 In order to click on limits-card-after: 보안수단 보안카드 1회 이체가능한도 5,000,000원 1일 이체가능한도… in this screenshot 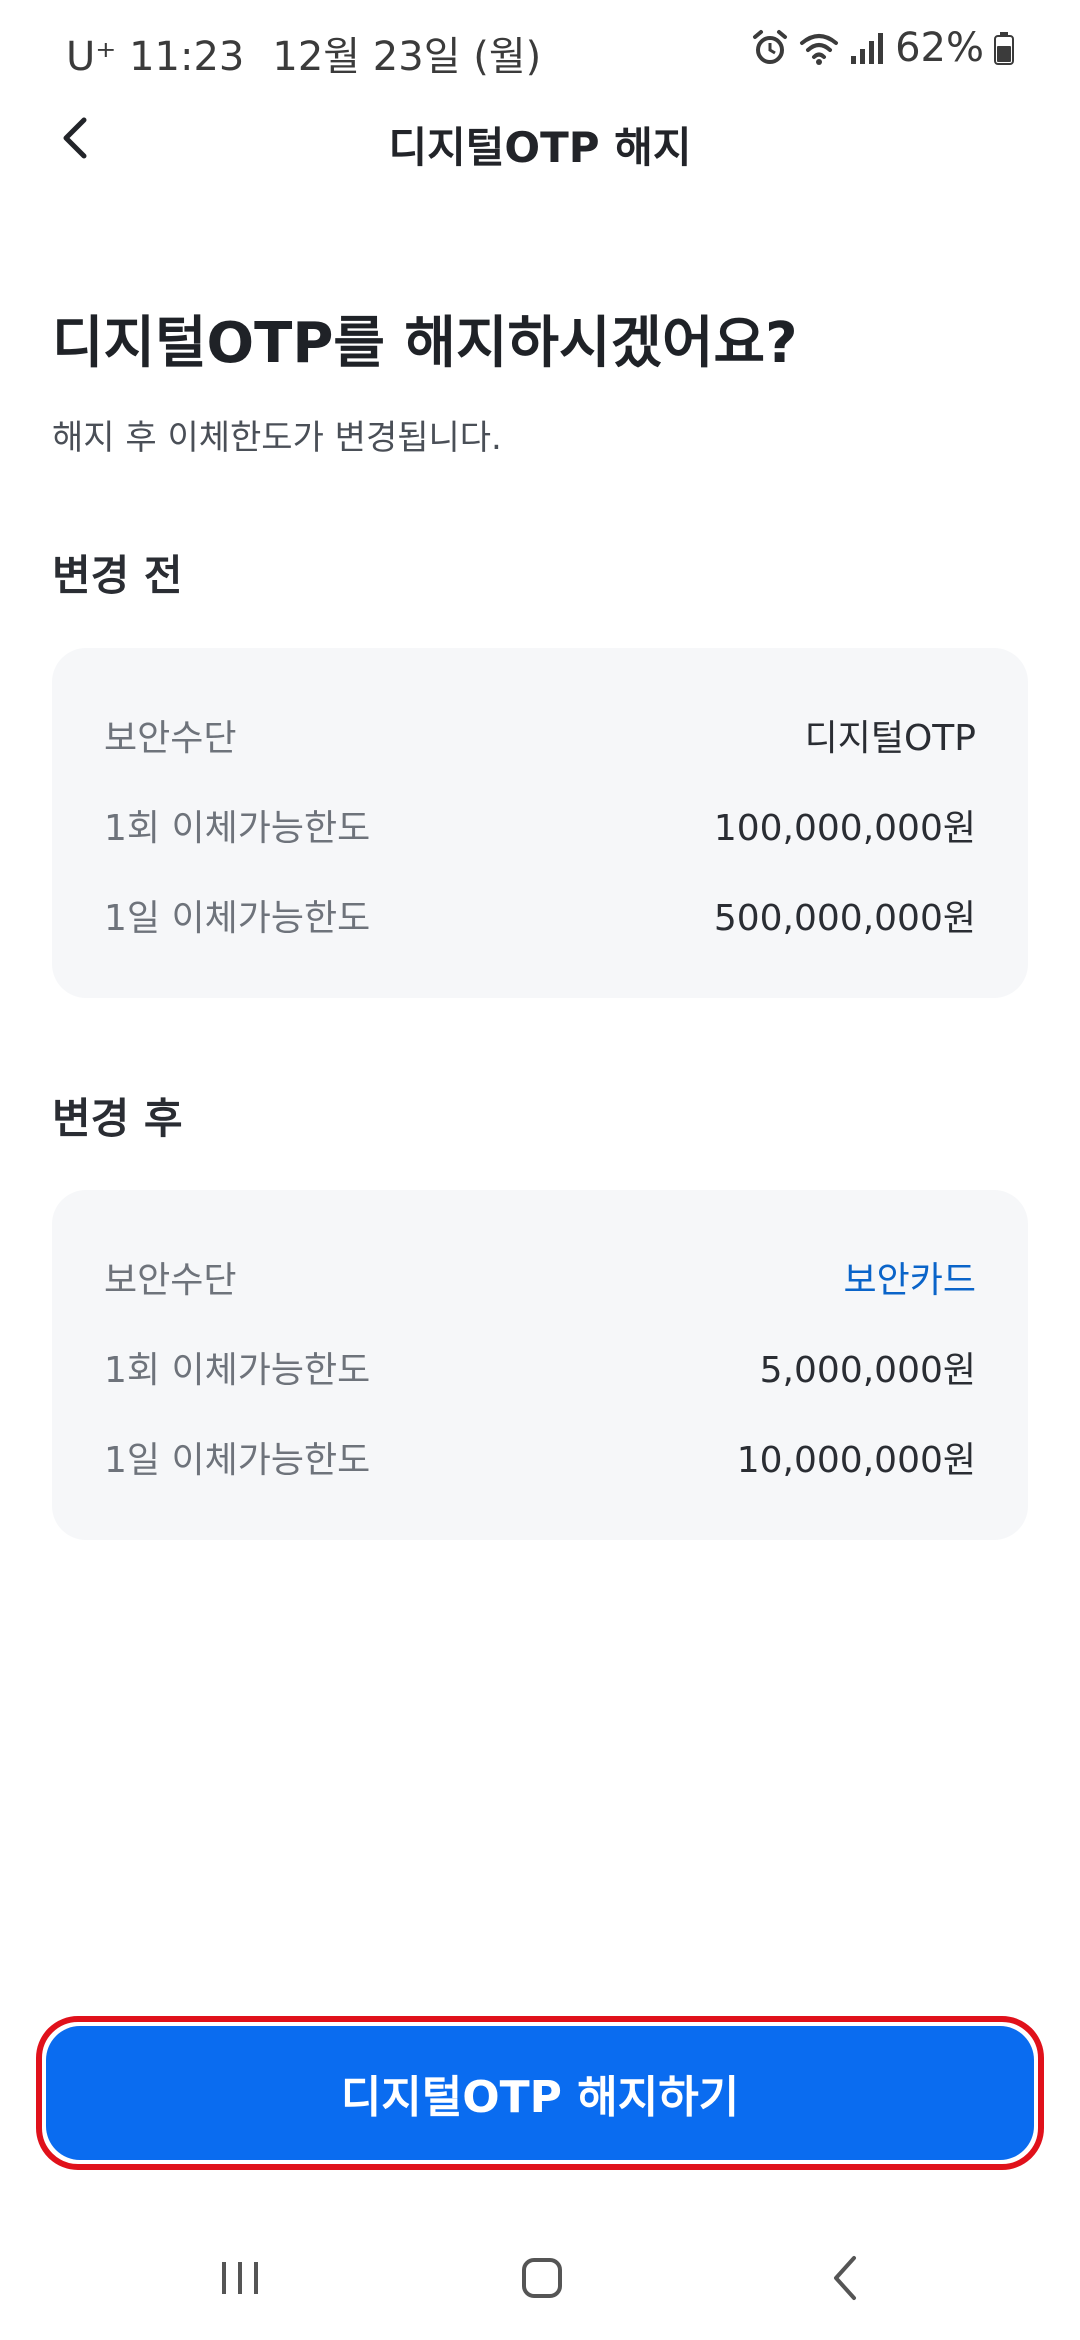, I will do `click(540, 1365)`.